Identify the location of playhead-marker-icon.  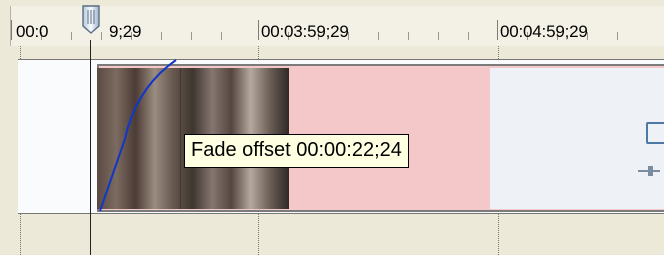
(91, 19).